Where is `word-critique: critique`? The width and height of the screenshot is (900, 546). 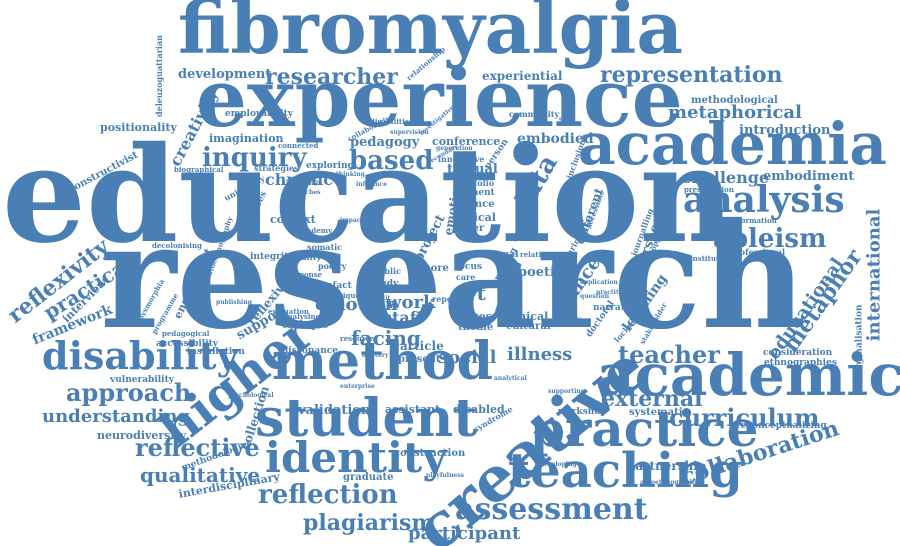 word-critique: critique is located at coordinates (344, 295).